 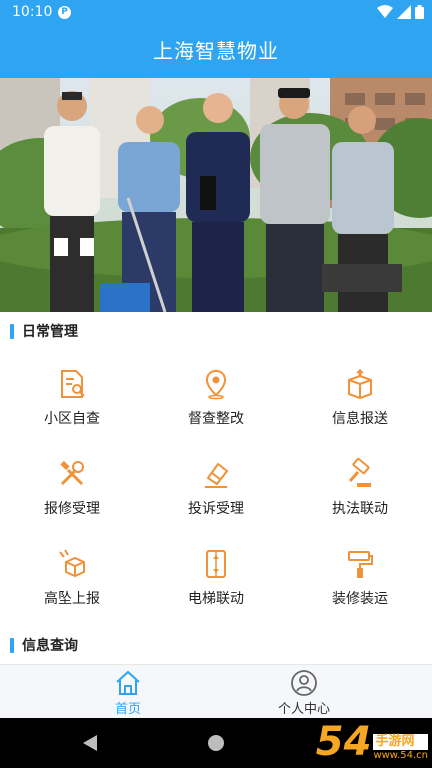 I want to click on user-icon, so click(x=304, y=683).